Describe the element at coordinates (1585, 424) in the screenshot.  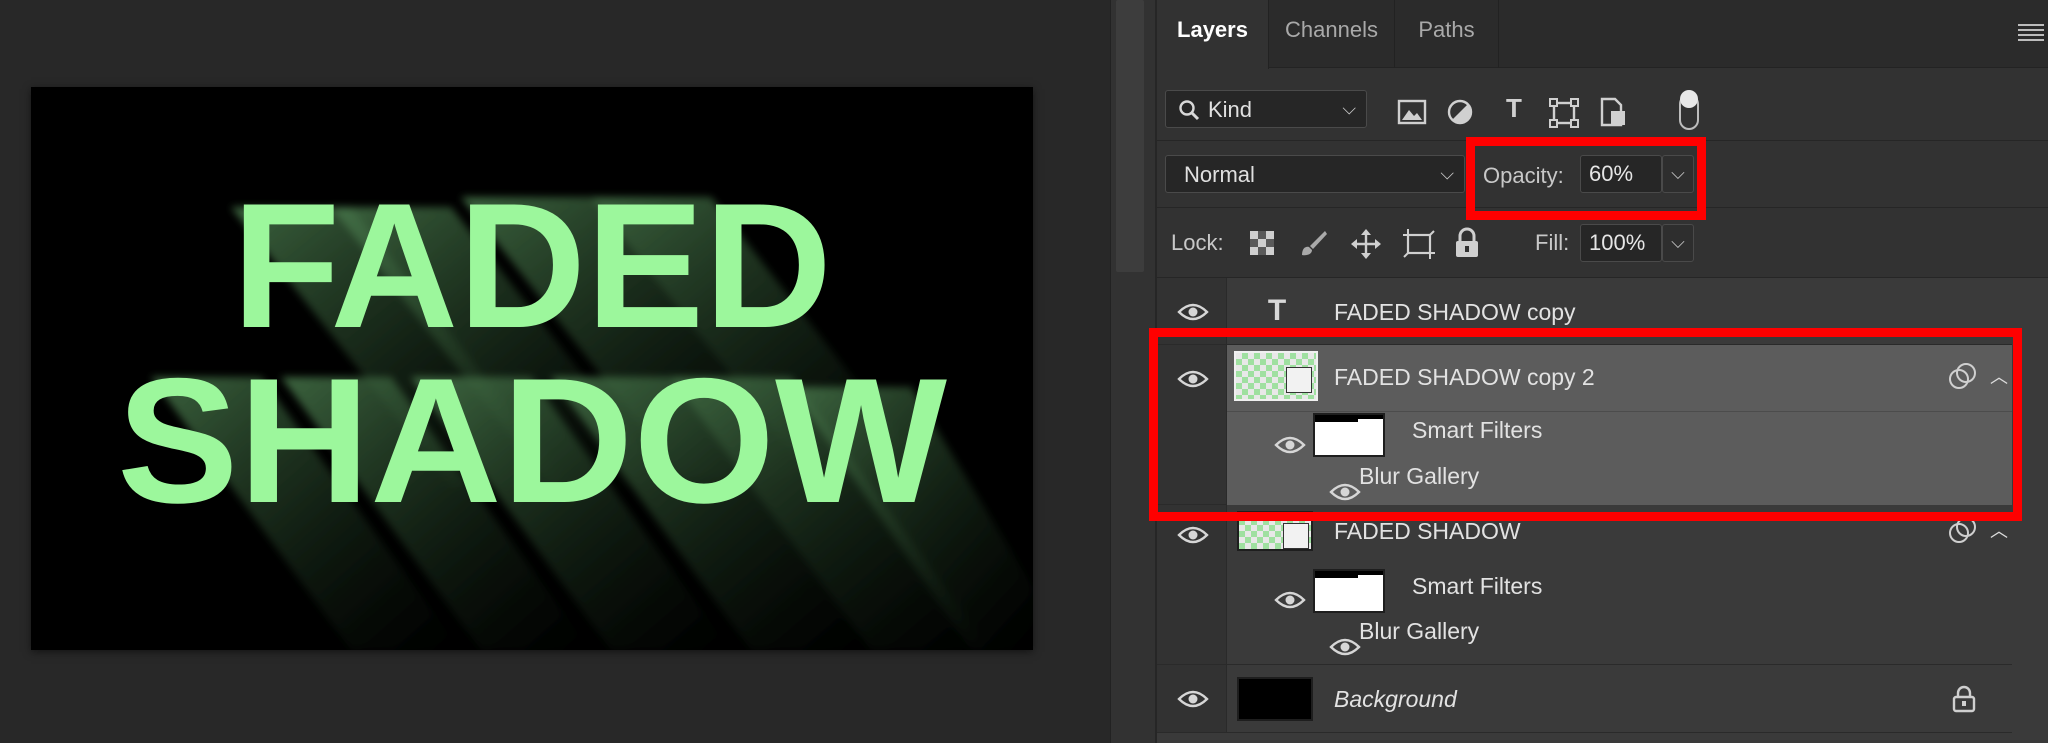
I see `layer-highlight-box` at that location.